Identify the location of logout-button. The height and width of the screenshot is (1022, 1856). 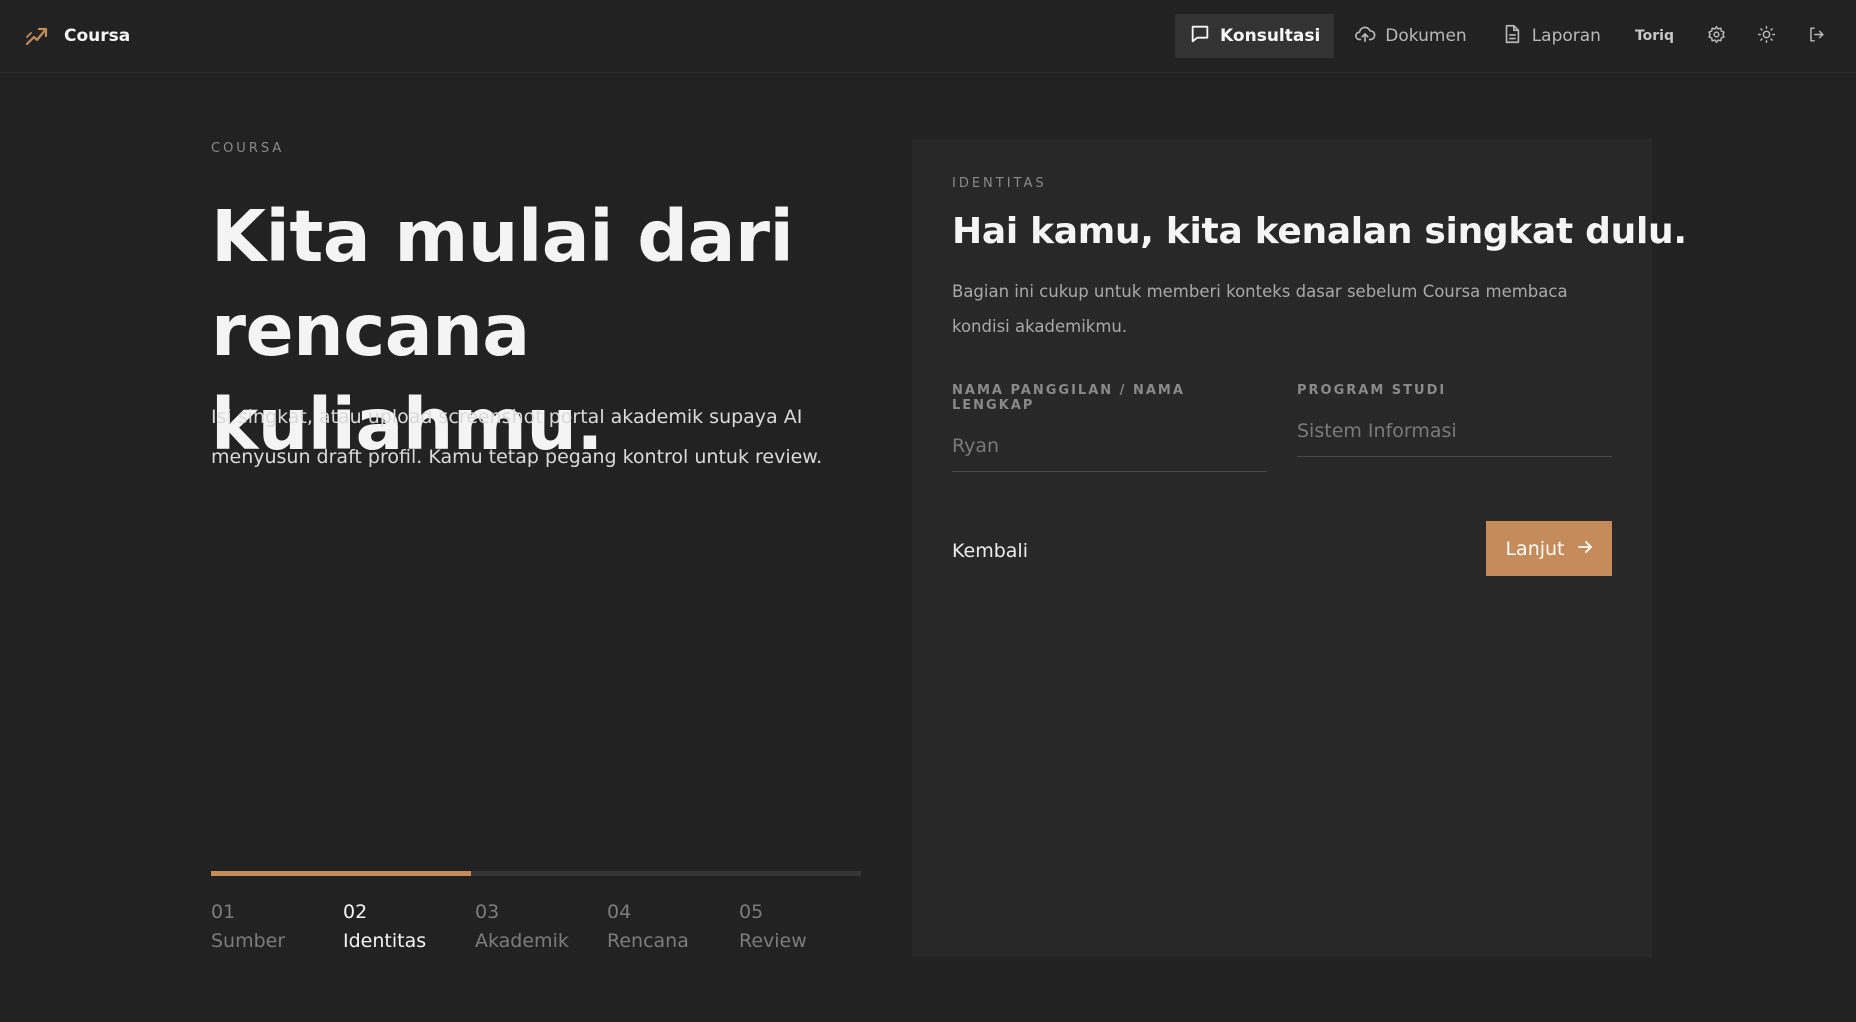
(1816, 36).